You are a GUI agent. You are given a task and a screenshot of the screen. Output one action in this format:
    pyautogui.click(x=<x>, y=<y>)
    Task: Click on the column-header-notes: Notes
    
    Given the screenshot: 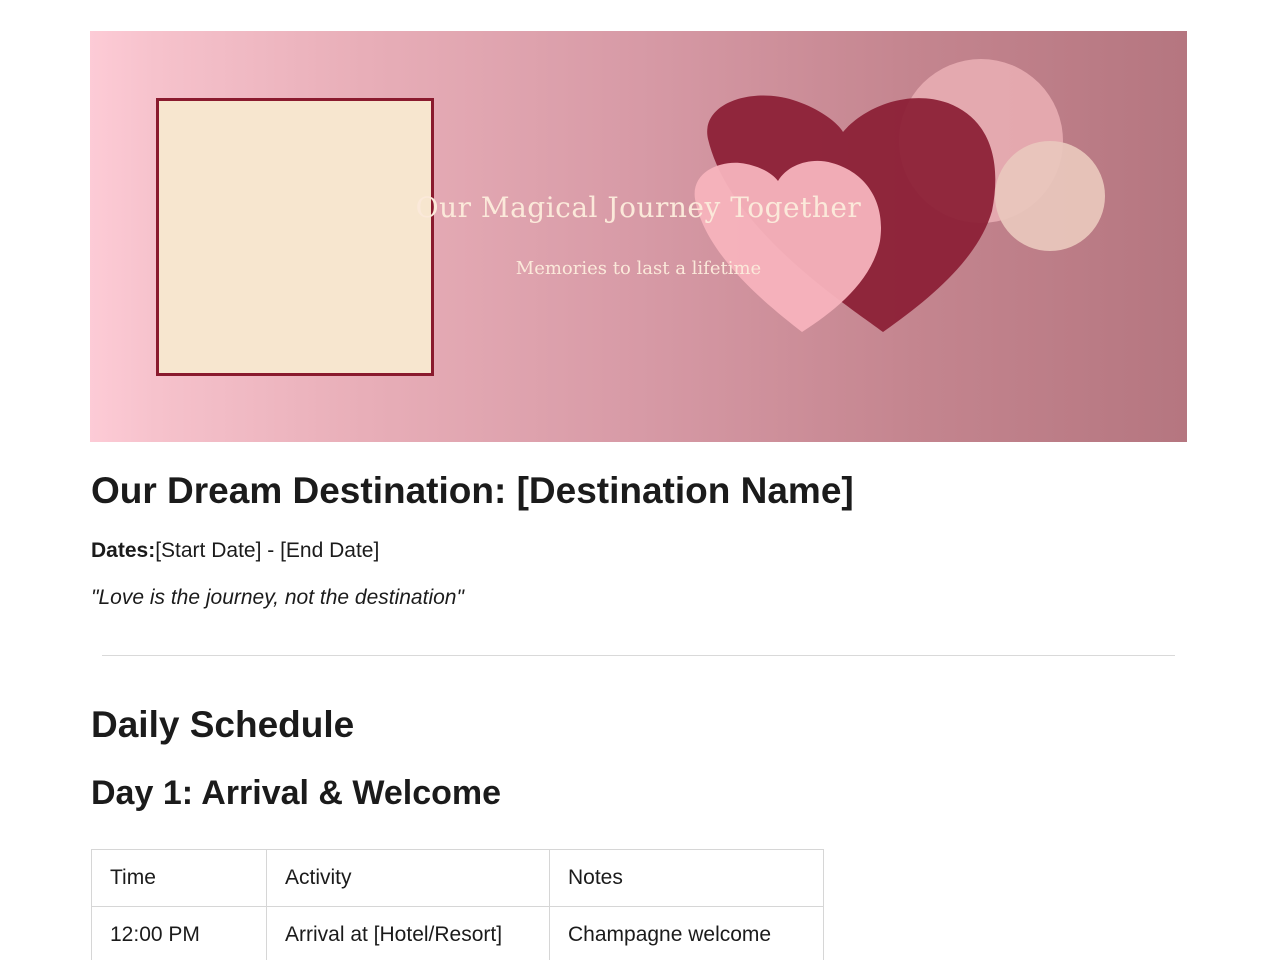 What is the action you would take?
    pyautogui.click(x=686, y=878)
    